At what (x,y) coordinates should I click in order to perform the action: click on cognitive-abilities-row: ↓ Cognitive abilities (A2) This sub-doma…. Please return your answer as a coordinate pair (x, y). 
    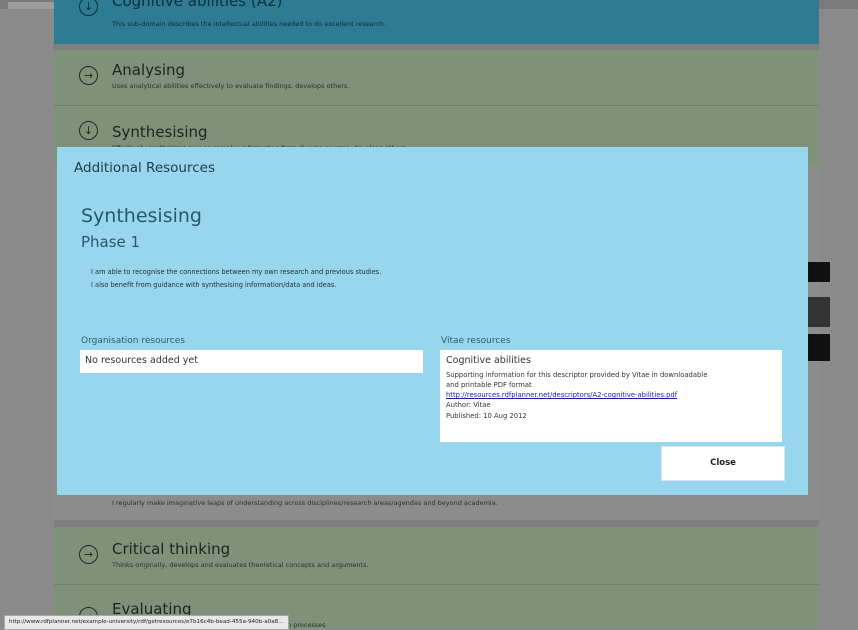
    Looking at the image, I should click on (436, 22).